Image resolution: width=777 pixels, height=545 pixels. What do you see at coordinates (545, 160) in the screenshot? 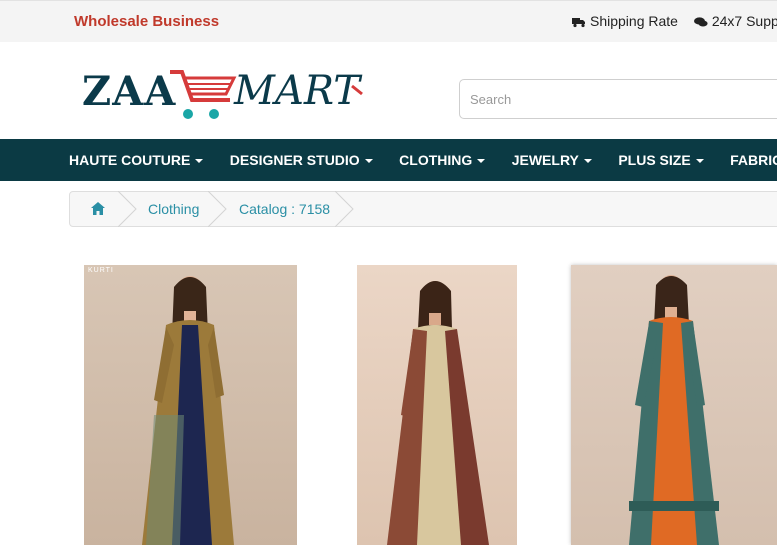
I see `nav-item-label: JEWELRY` at bounding box center [545, 160].